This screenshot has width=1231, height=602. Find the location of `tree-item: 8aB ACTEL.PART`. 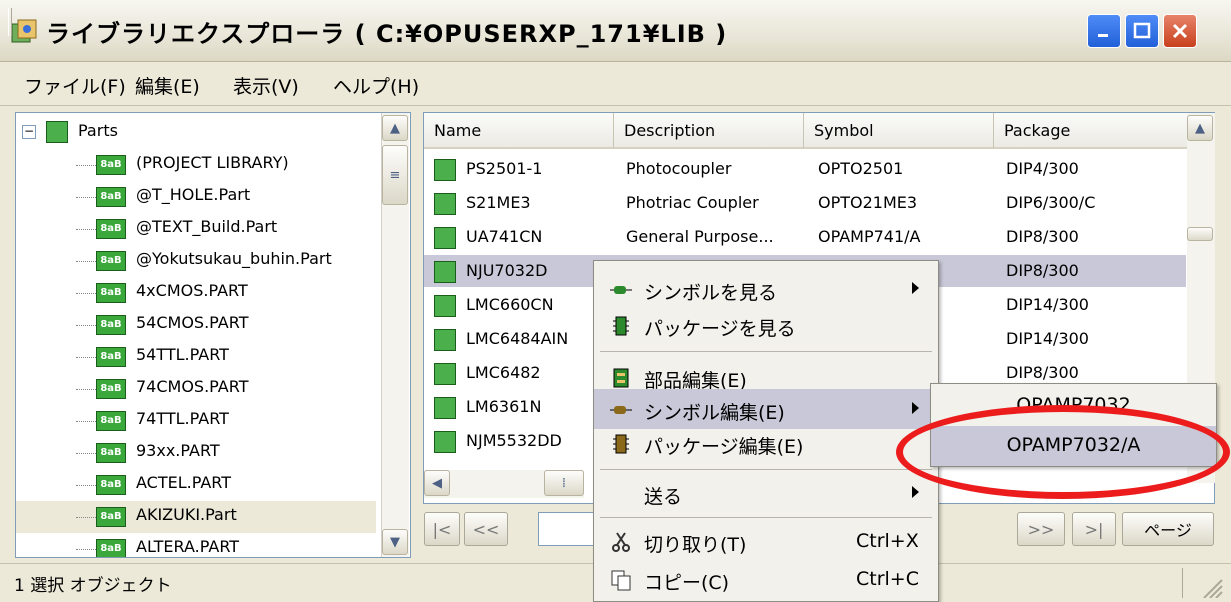

tree-item: 8aB ACTEL.PART is located at coordinates (196, 485).